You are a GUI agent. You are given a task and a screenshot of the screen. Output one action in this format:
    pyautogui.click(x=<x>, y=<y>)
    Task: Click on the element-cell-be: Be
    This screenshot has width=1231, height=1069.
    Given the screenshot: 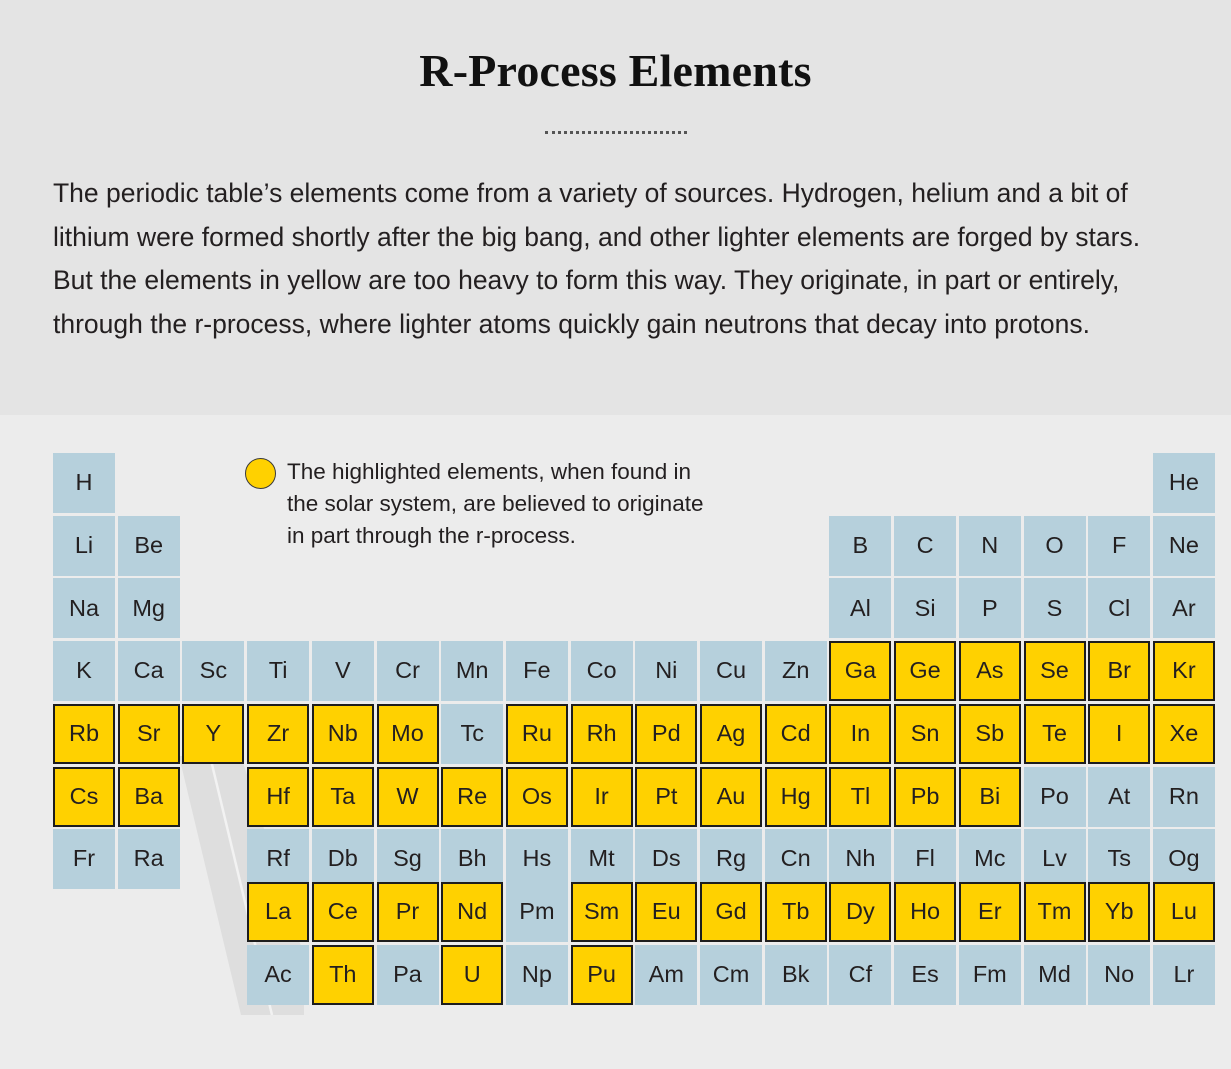 What is the action you would take?
    pyautogui.click(x=148, y=545)
    